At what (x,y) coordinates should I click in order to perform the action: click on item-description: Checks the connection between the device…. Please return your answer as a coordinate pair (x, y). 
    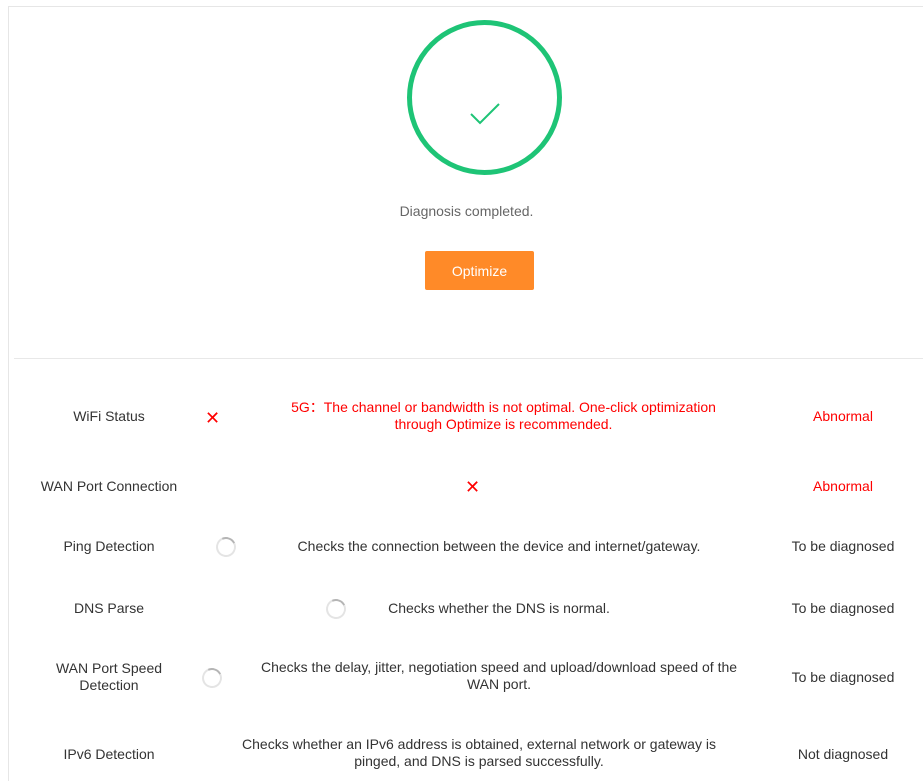
    Looking at the image, I should click on (499, 546).